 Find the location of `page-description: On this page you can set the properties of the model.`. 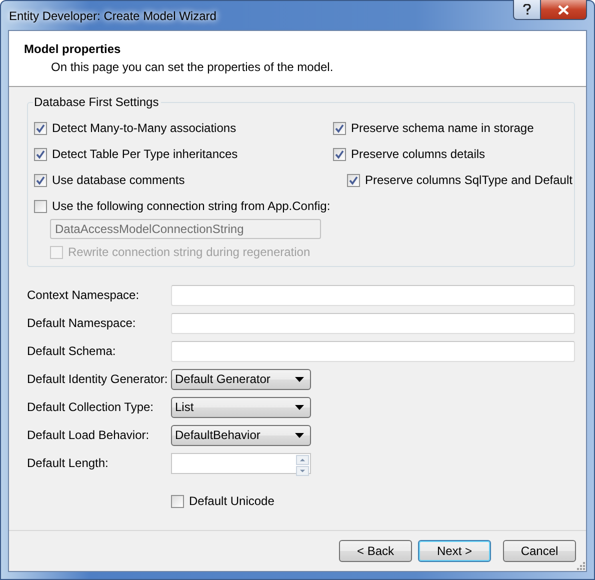

page-description: On this page you can set the properties of the model. is located at coordinates (192, 67).